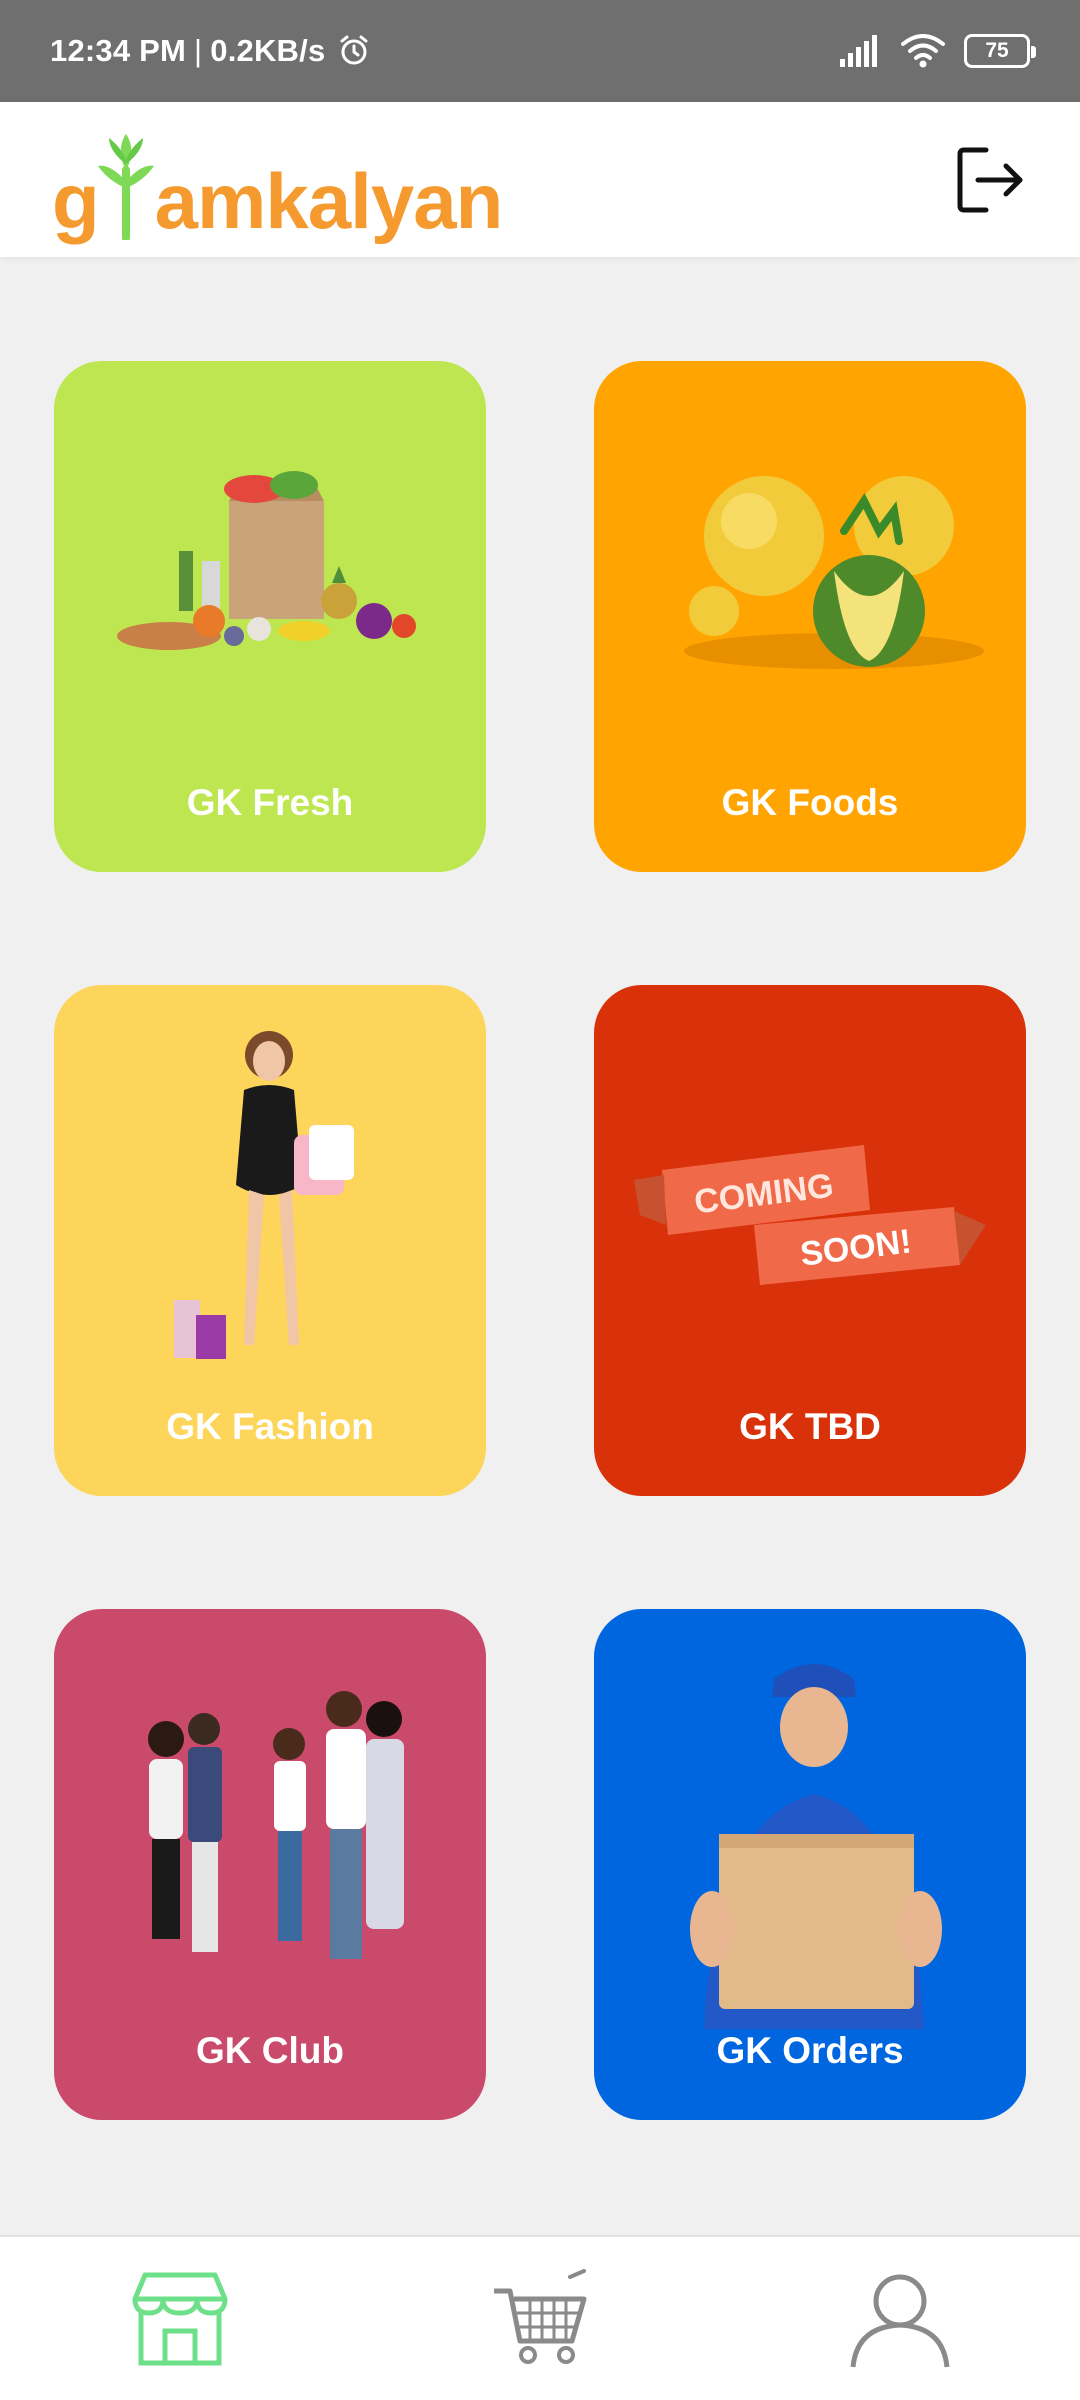  I want to click on tile-gk-tbd: COMING SOON! GK TBD, so click(810, 1240).